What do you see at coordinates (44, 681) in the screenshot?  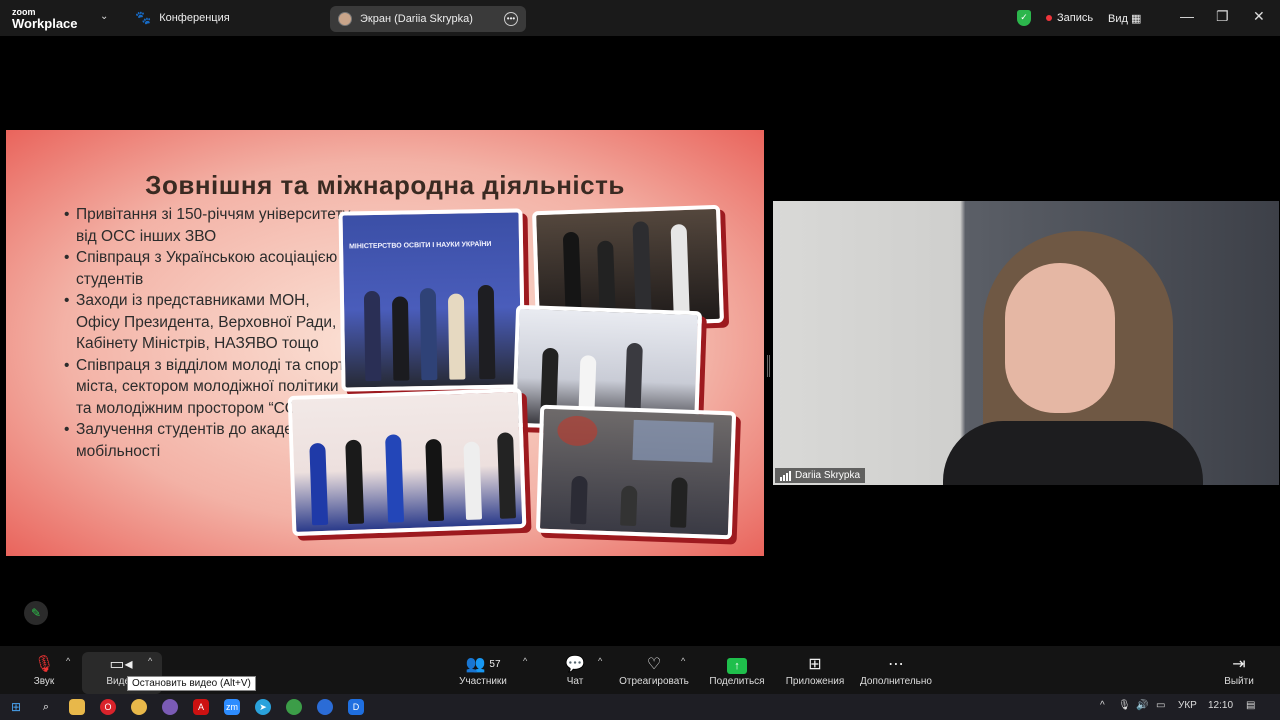 I see `audio-label: Звук` at bounding box center [44, 681].